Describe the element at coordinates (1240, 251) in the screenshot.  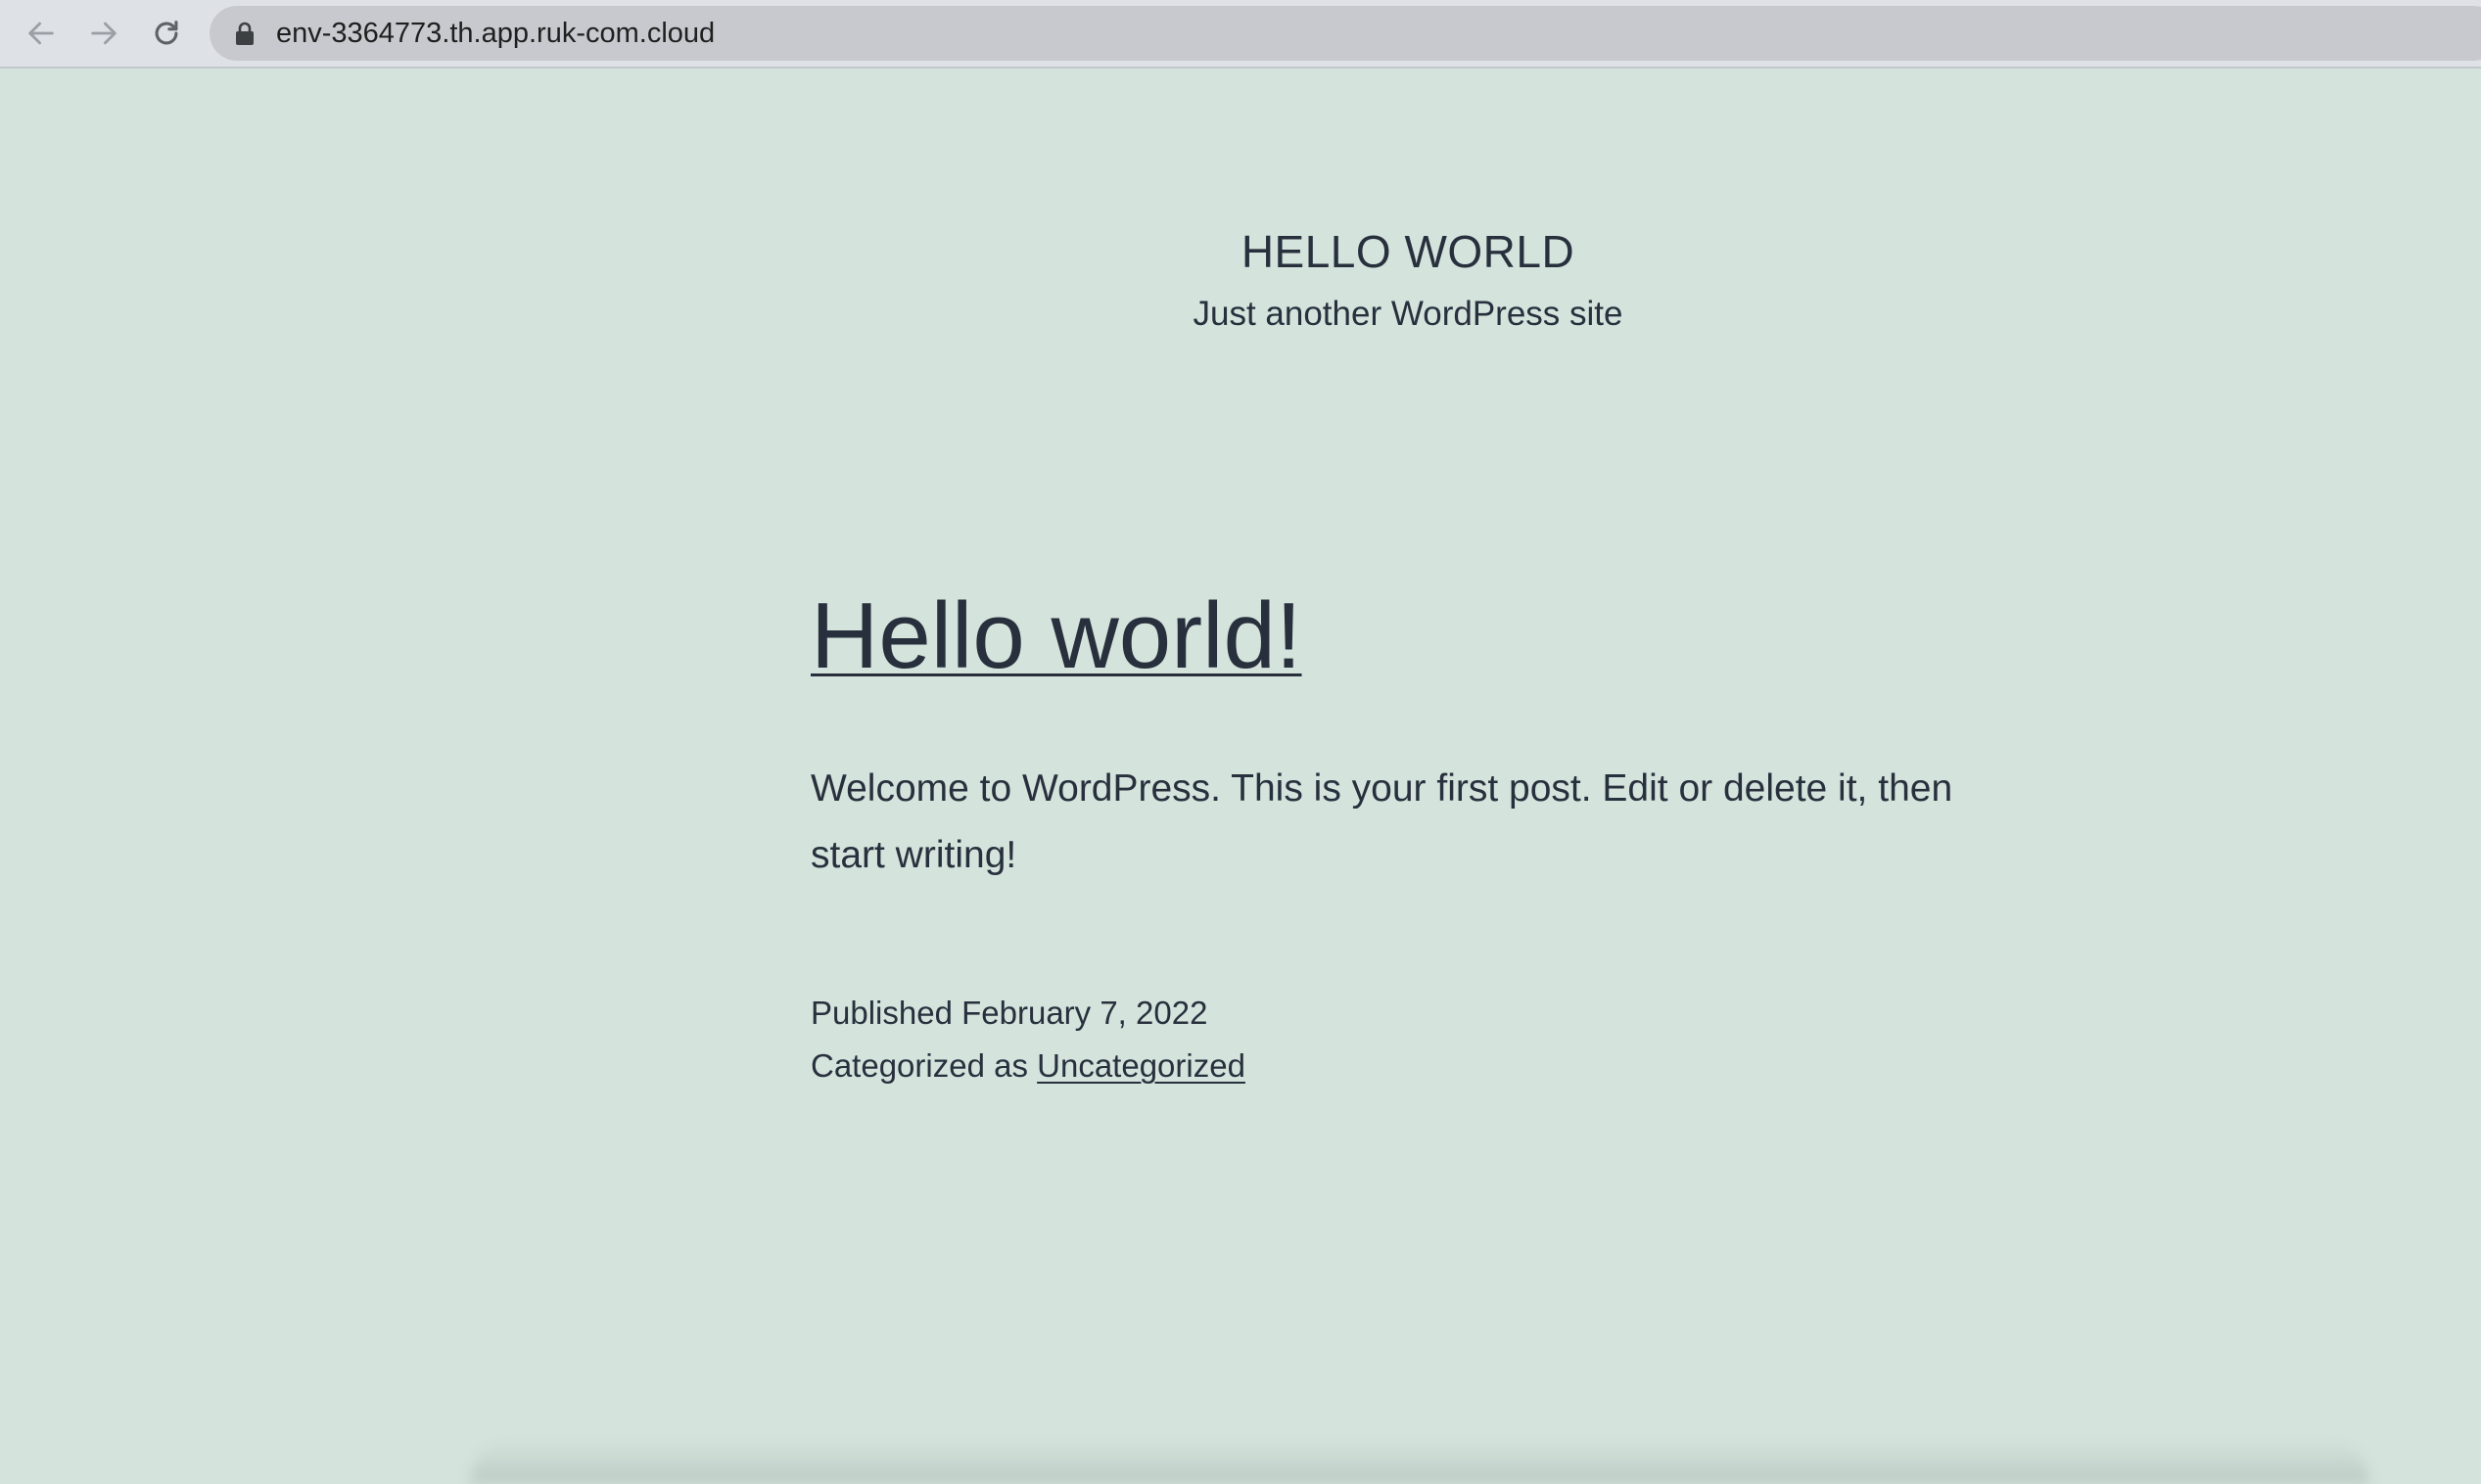
I see `site-title: HELLO WORLD` at that location.